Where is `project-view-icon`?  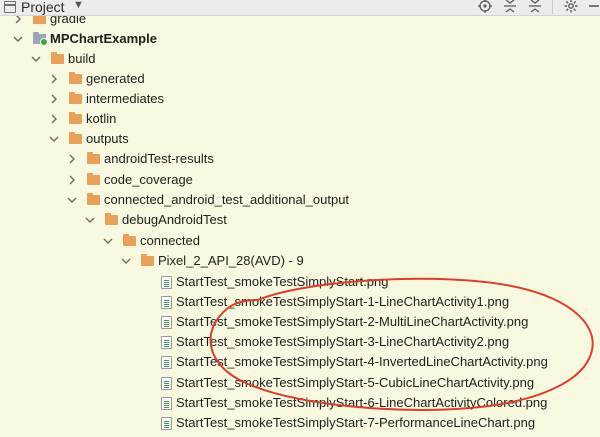
project-view-icon is located at coordinates (10, 7).